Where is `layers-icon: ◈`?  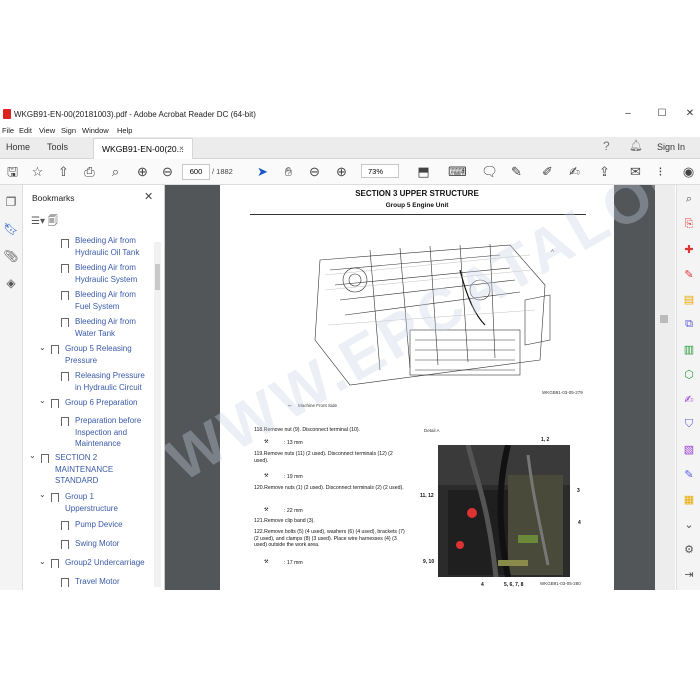
layers-icon: ◈ is located at coordinates (11, 284).